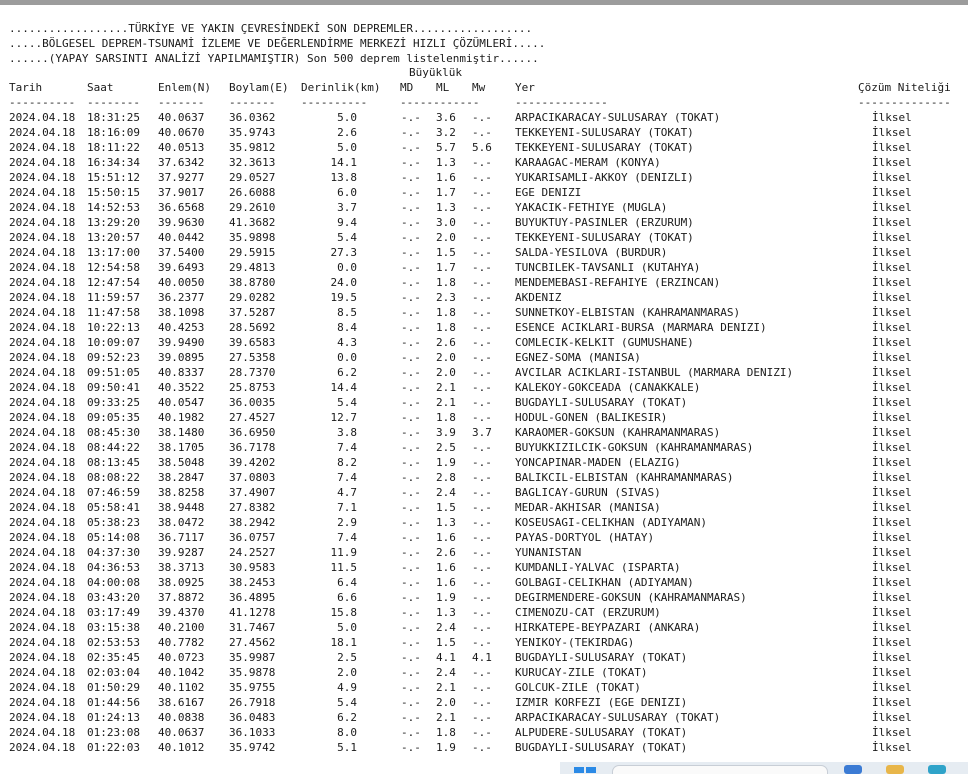  I want to click on cell-mw: 5.6, so click(482, 147).